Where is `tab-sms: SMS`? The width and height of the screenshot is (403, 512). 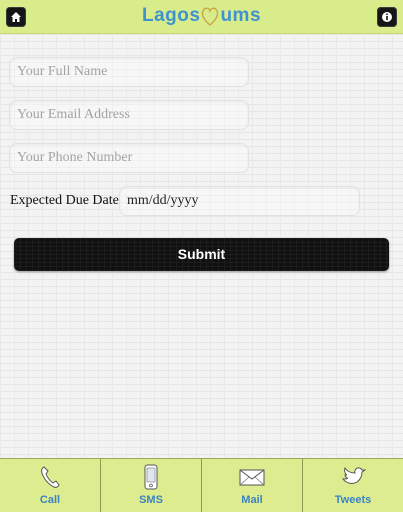
tab-sms: SMS is located at coordinates (151, 485).